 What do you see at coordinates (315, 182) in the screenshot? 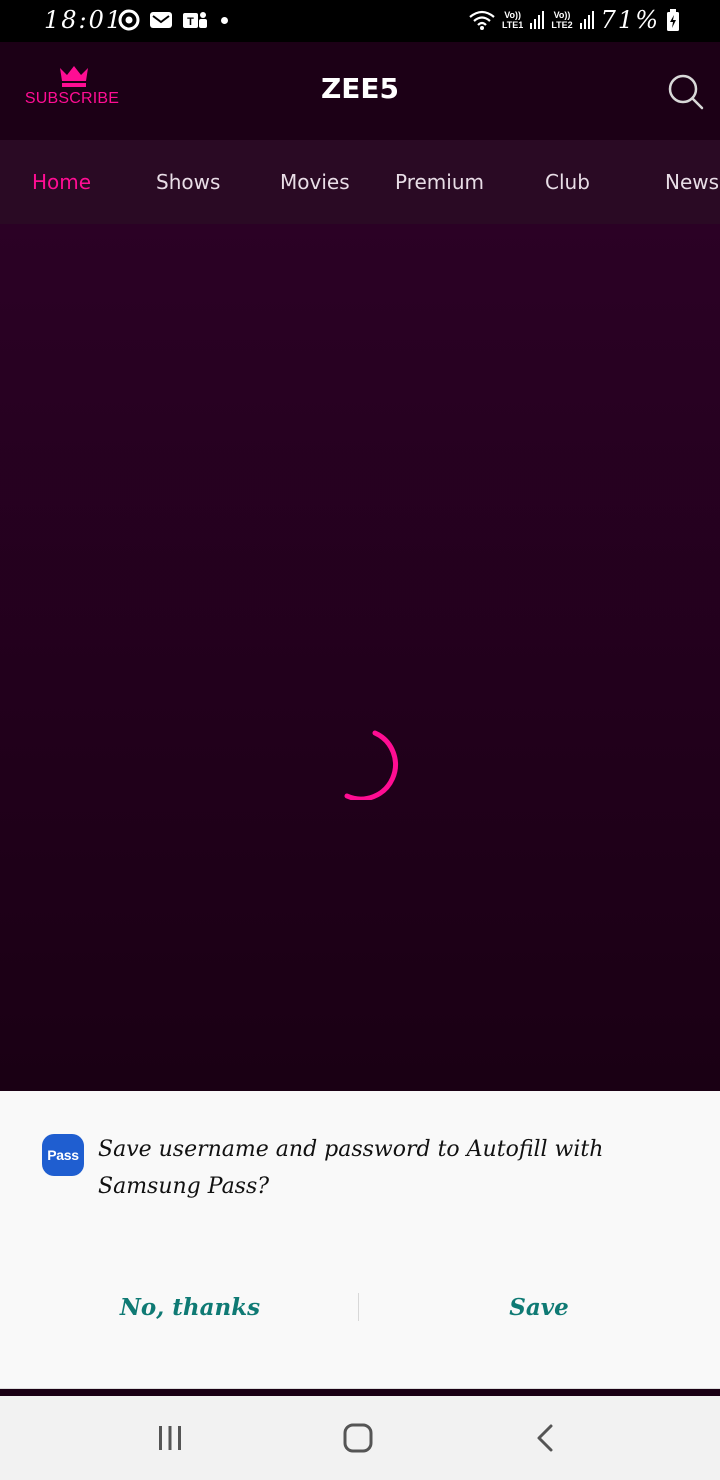
I see `tab-movies: Movies` at bounding box center [315, 182].